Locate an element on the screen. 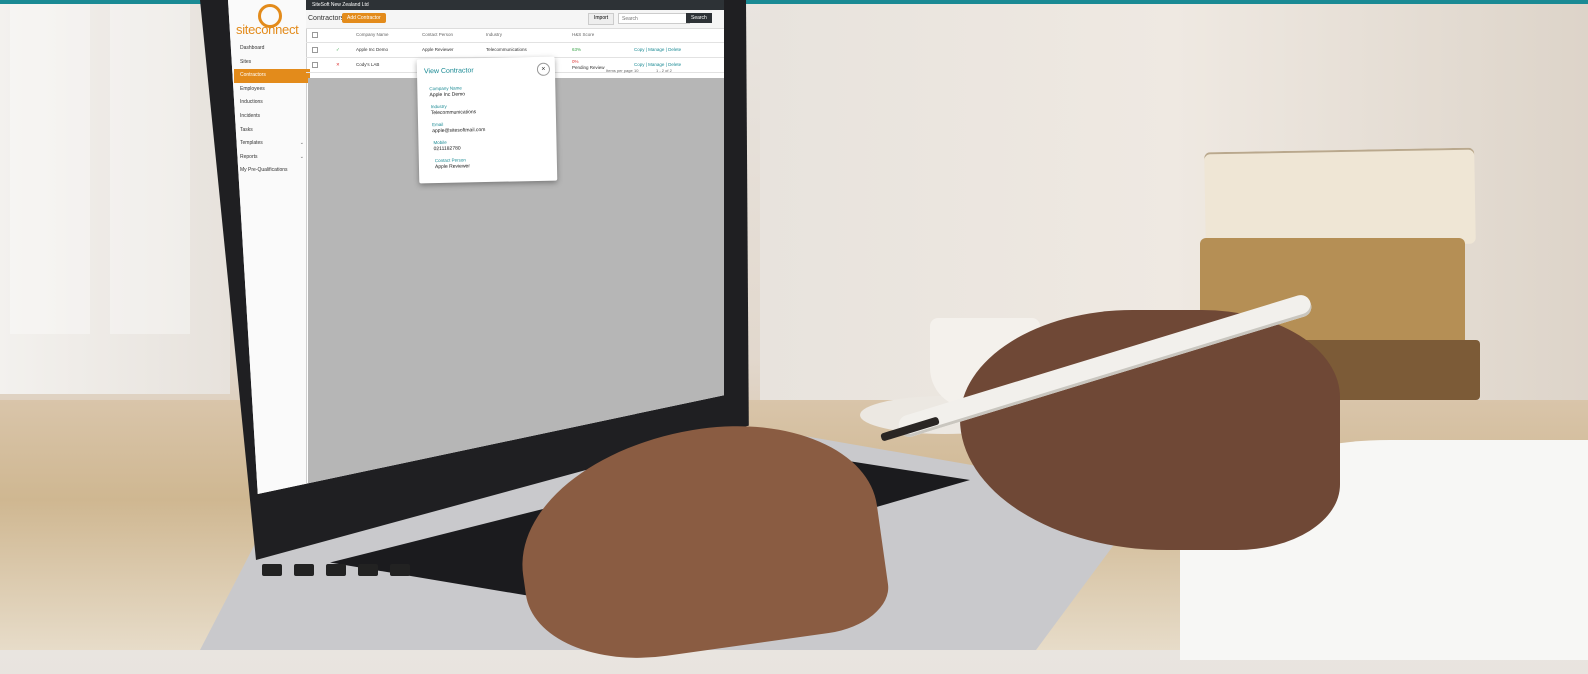  hs-score: 63% is located at coordinates (577, 49).